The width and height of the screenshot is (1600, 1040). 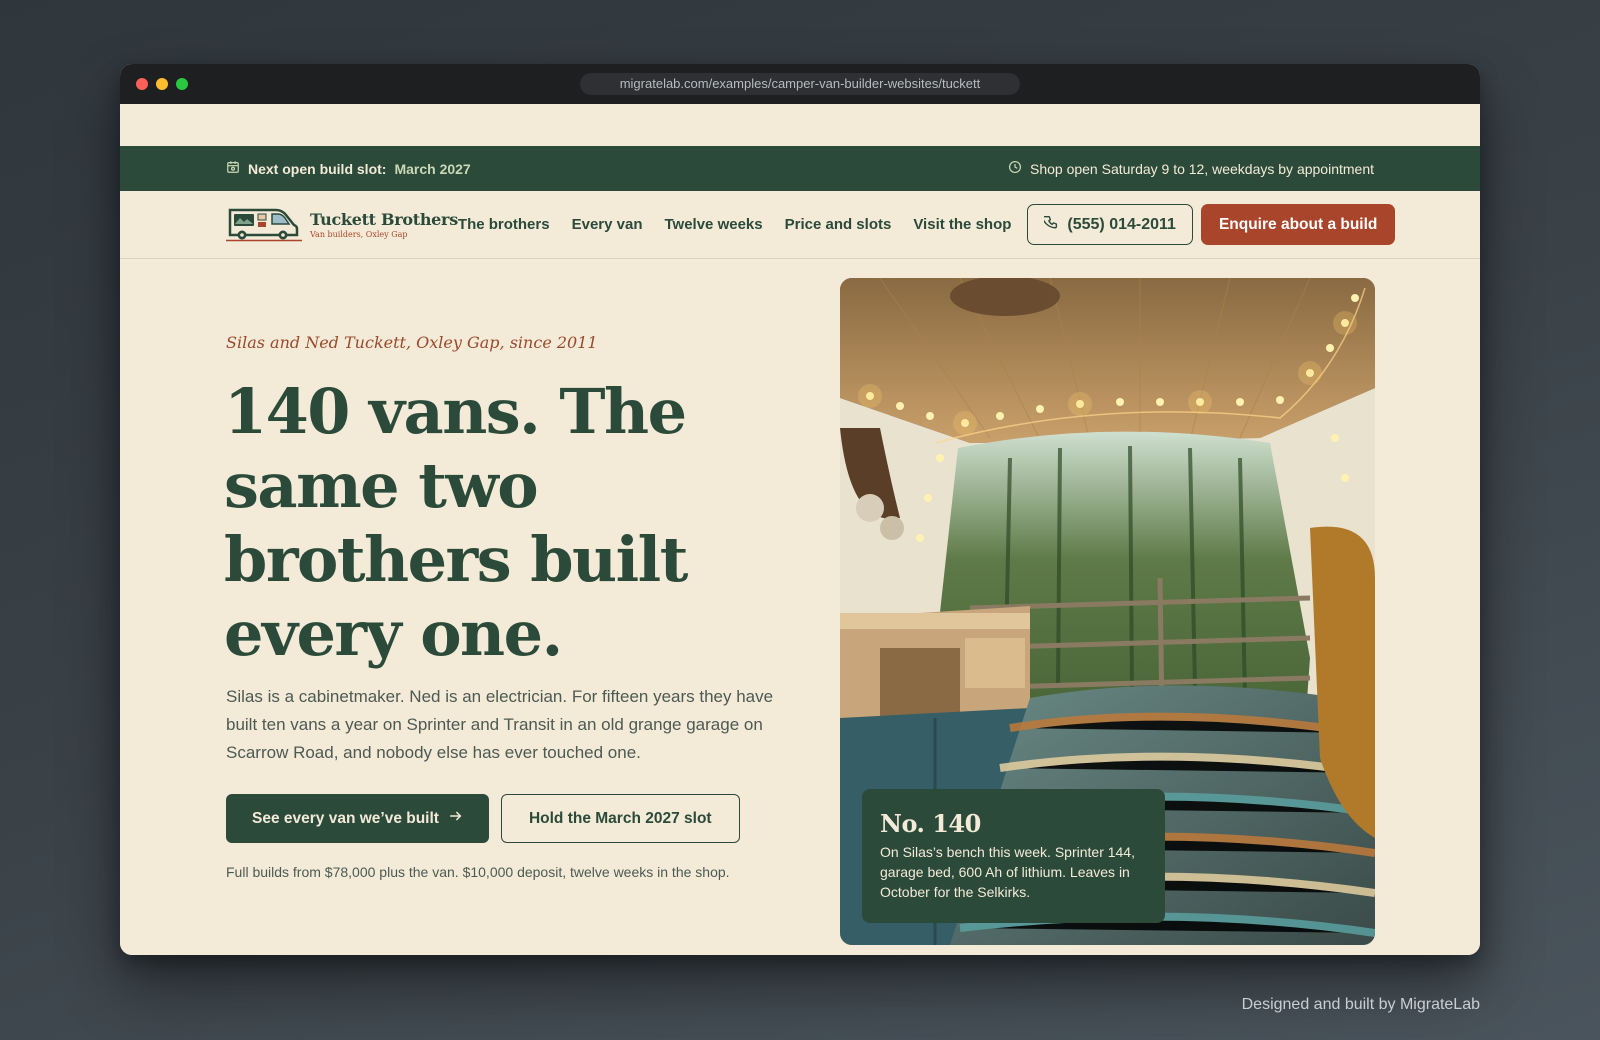 What do you see at coordinates (384, 219) in the screenshot?
I see `brand-name: Tuckett Brothers` at bounding box center [384, 219].